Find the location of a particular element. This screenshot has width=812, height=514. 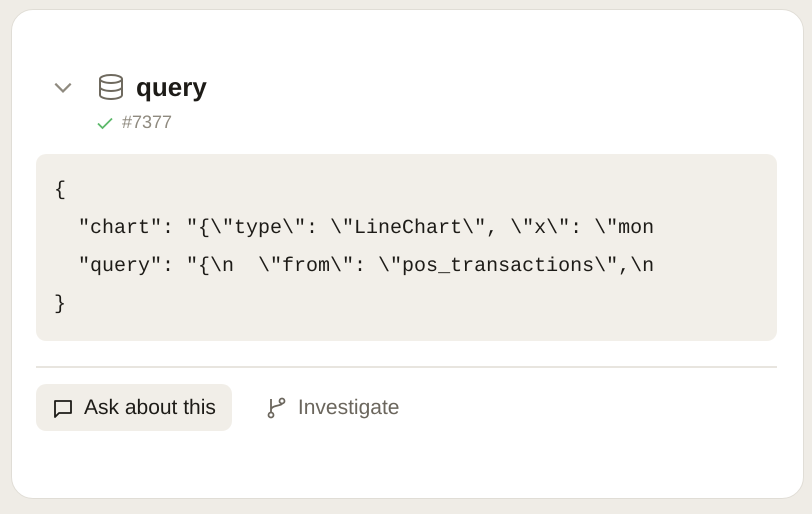

database-icon is located at coordinates (111, 87).